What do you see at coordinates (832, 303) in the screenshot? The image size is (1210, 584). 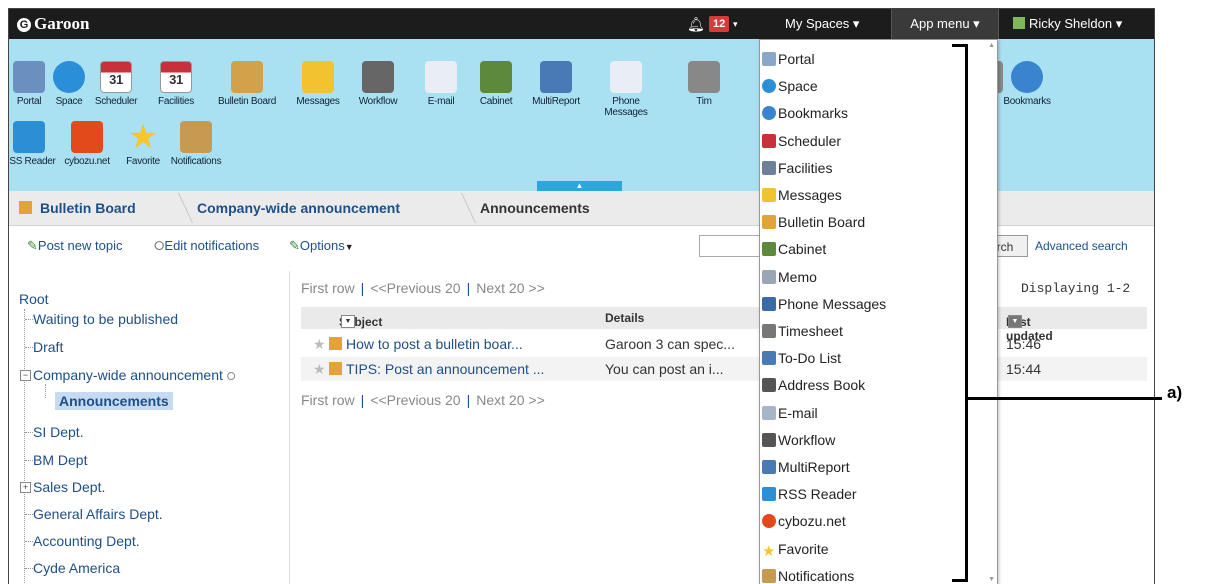 I see `app-menu-item-label: Phone Messages` at bounding box center [832, 303].